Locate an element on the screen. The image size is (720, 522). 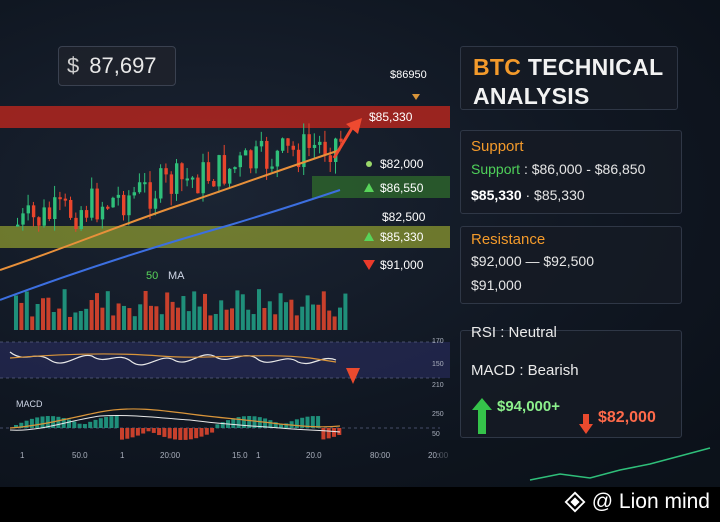
ma-label-value: 50 is located at coordinates (152, 276).